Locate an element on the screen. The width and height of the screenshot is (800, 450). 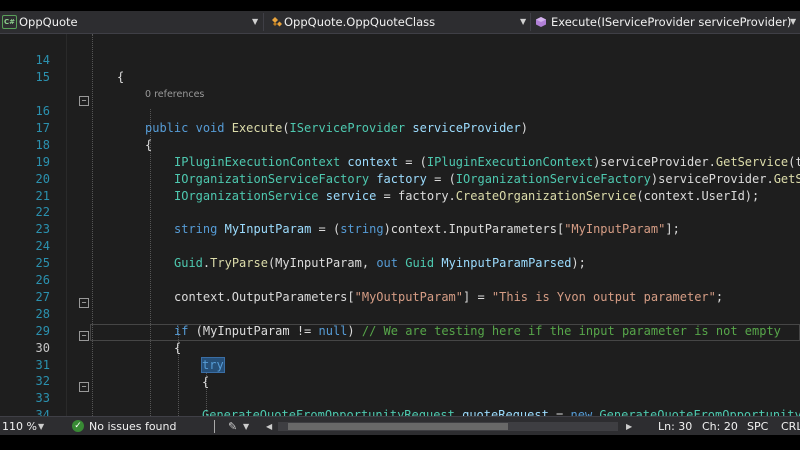
horizontal-scrollbar is located at coordinates (448, 426).